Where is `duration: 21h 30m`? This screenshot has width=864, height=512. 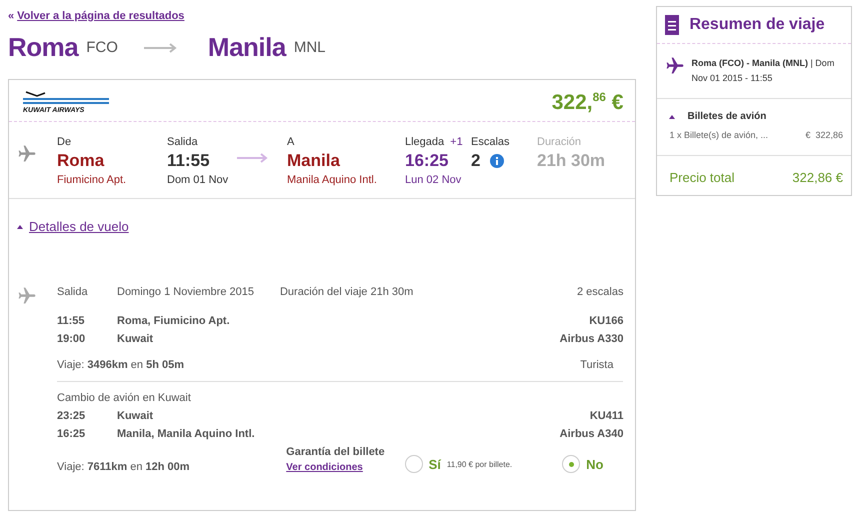
duration: 21h 30m is located at coordinates (571, 161).